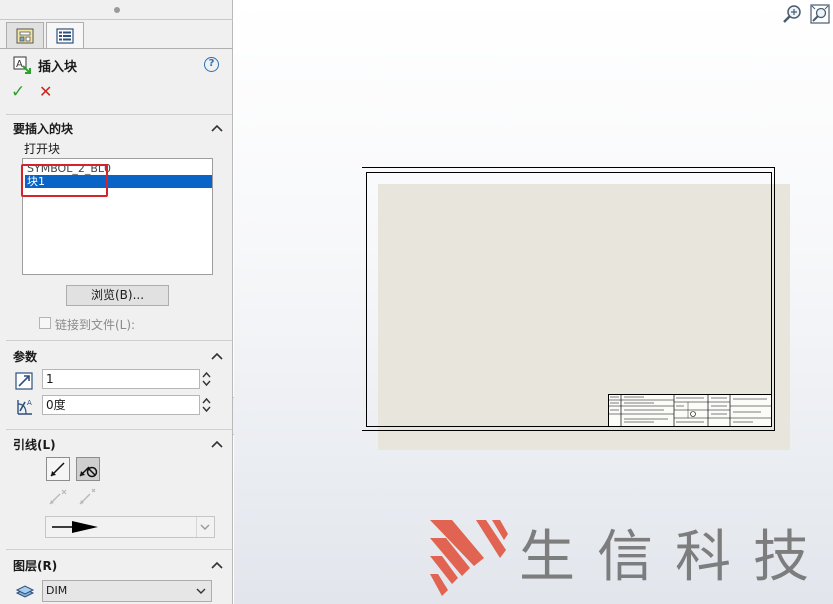 The width and height of the screenshot is (833, 604). What do you see at coordinates (116, 48) in the screenshot?
I see `tabs-divider` at bounding box center [116, 48].